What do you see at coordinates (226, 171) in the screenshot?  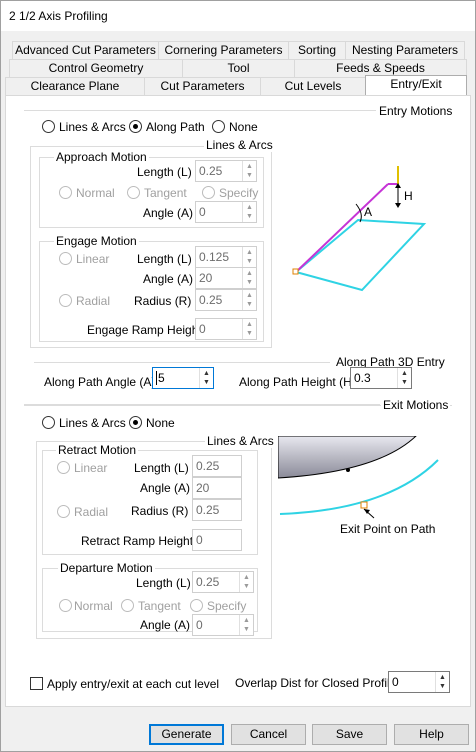 I see `approach-length-spinner: 0.25 ▲ ▼` at bounding box center [226, 171].